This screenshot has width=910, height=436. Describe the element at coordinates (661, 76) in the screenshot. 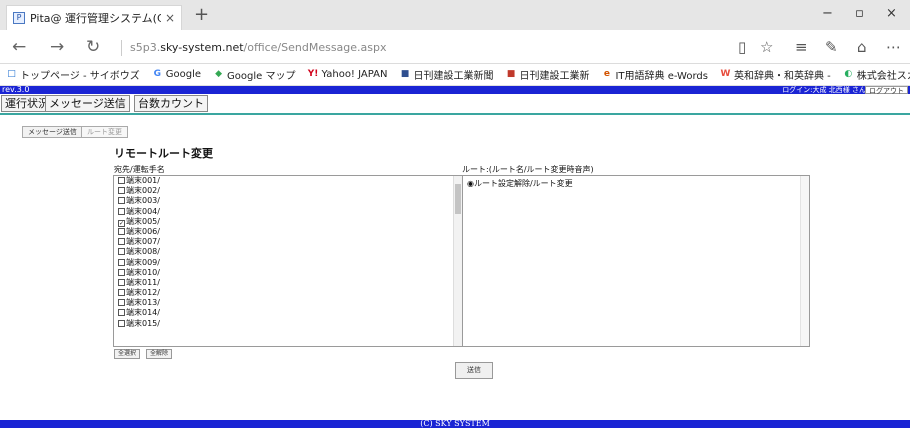

I see `favorite-label: IT用語辞典 e-Words` at that location.